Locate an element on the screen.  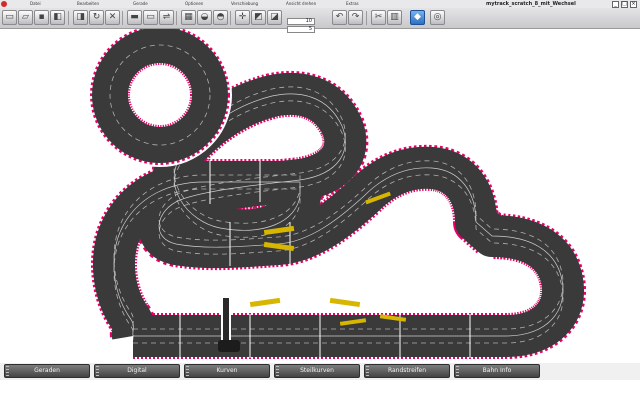
move-icon: ✛ is located at coordinates (242, 17).